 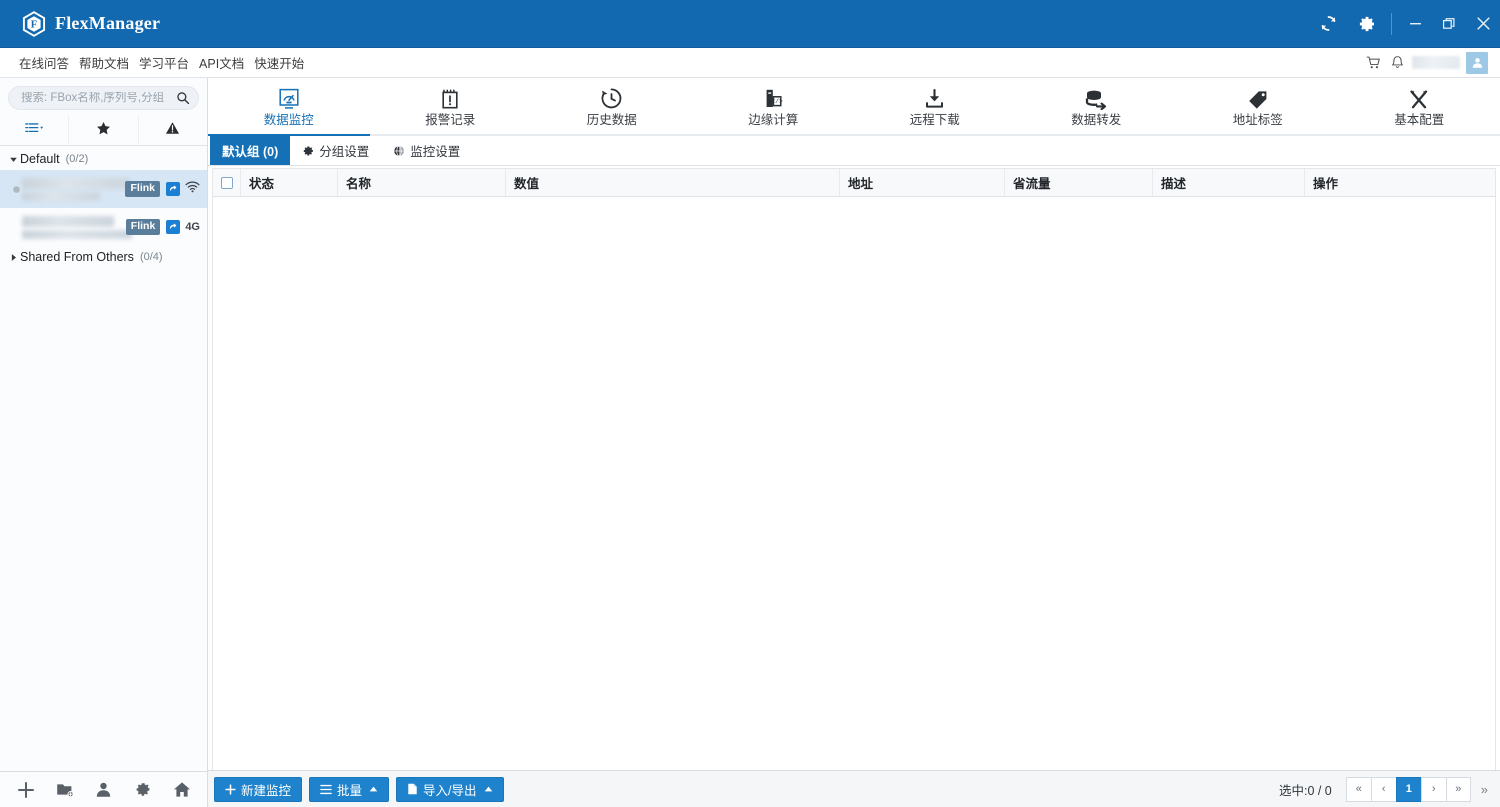 What do you see at coordinates (26, 790) in the screenshot?
I see `add-icon` at bounding box center [26, 790].